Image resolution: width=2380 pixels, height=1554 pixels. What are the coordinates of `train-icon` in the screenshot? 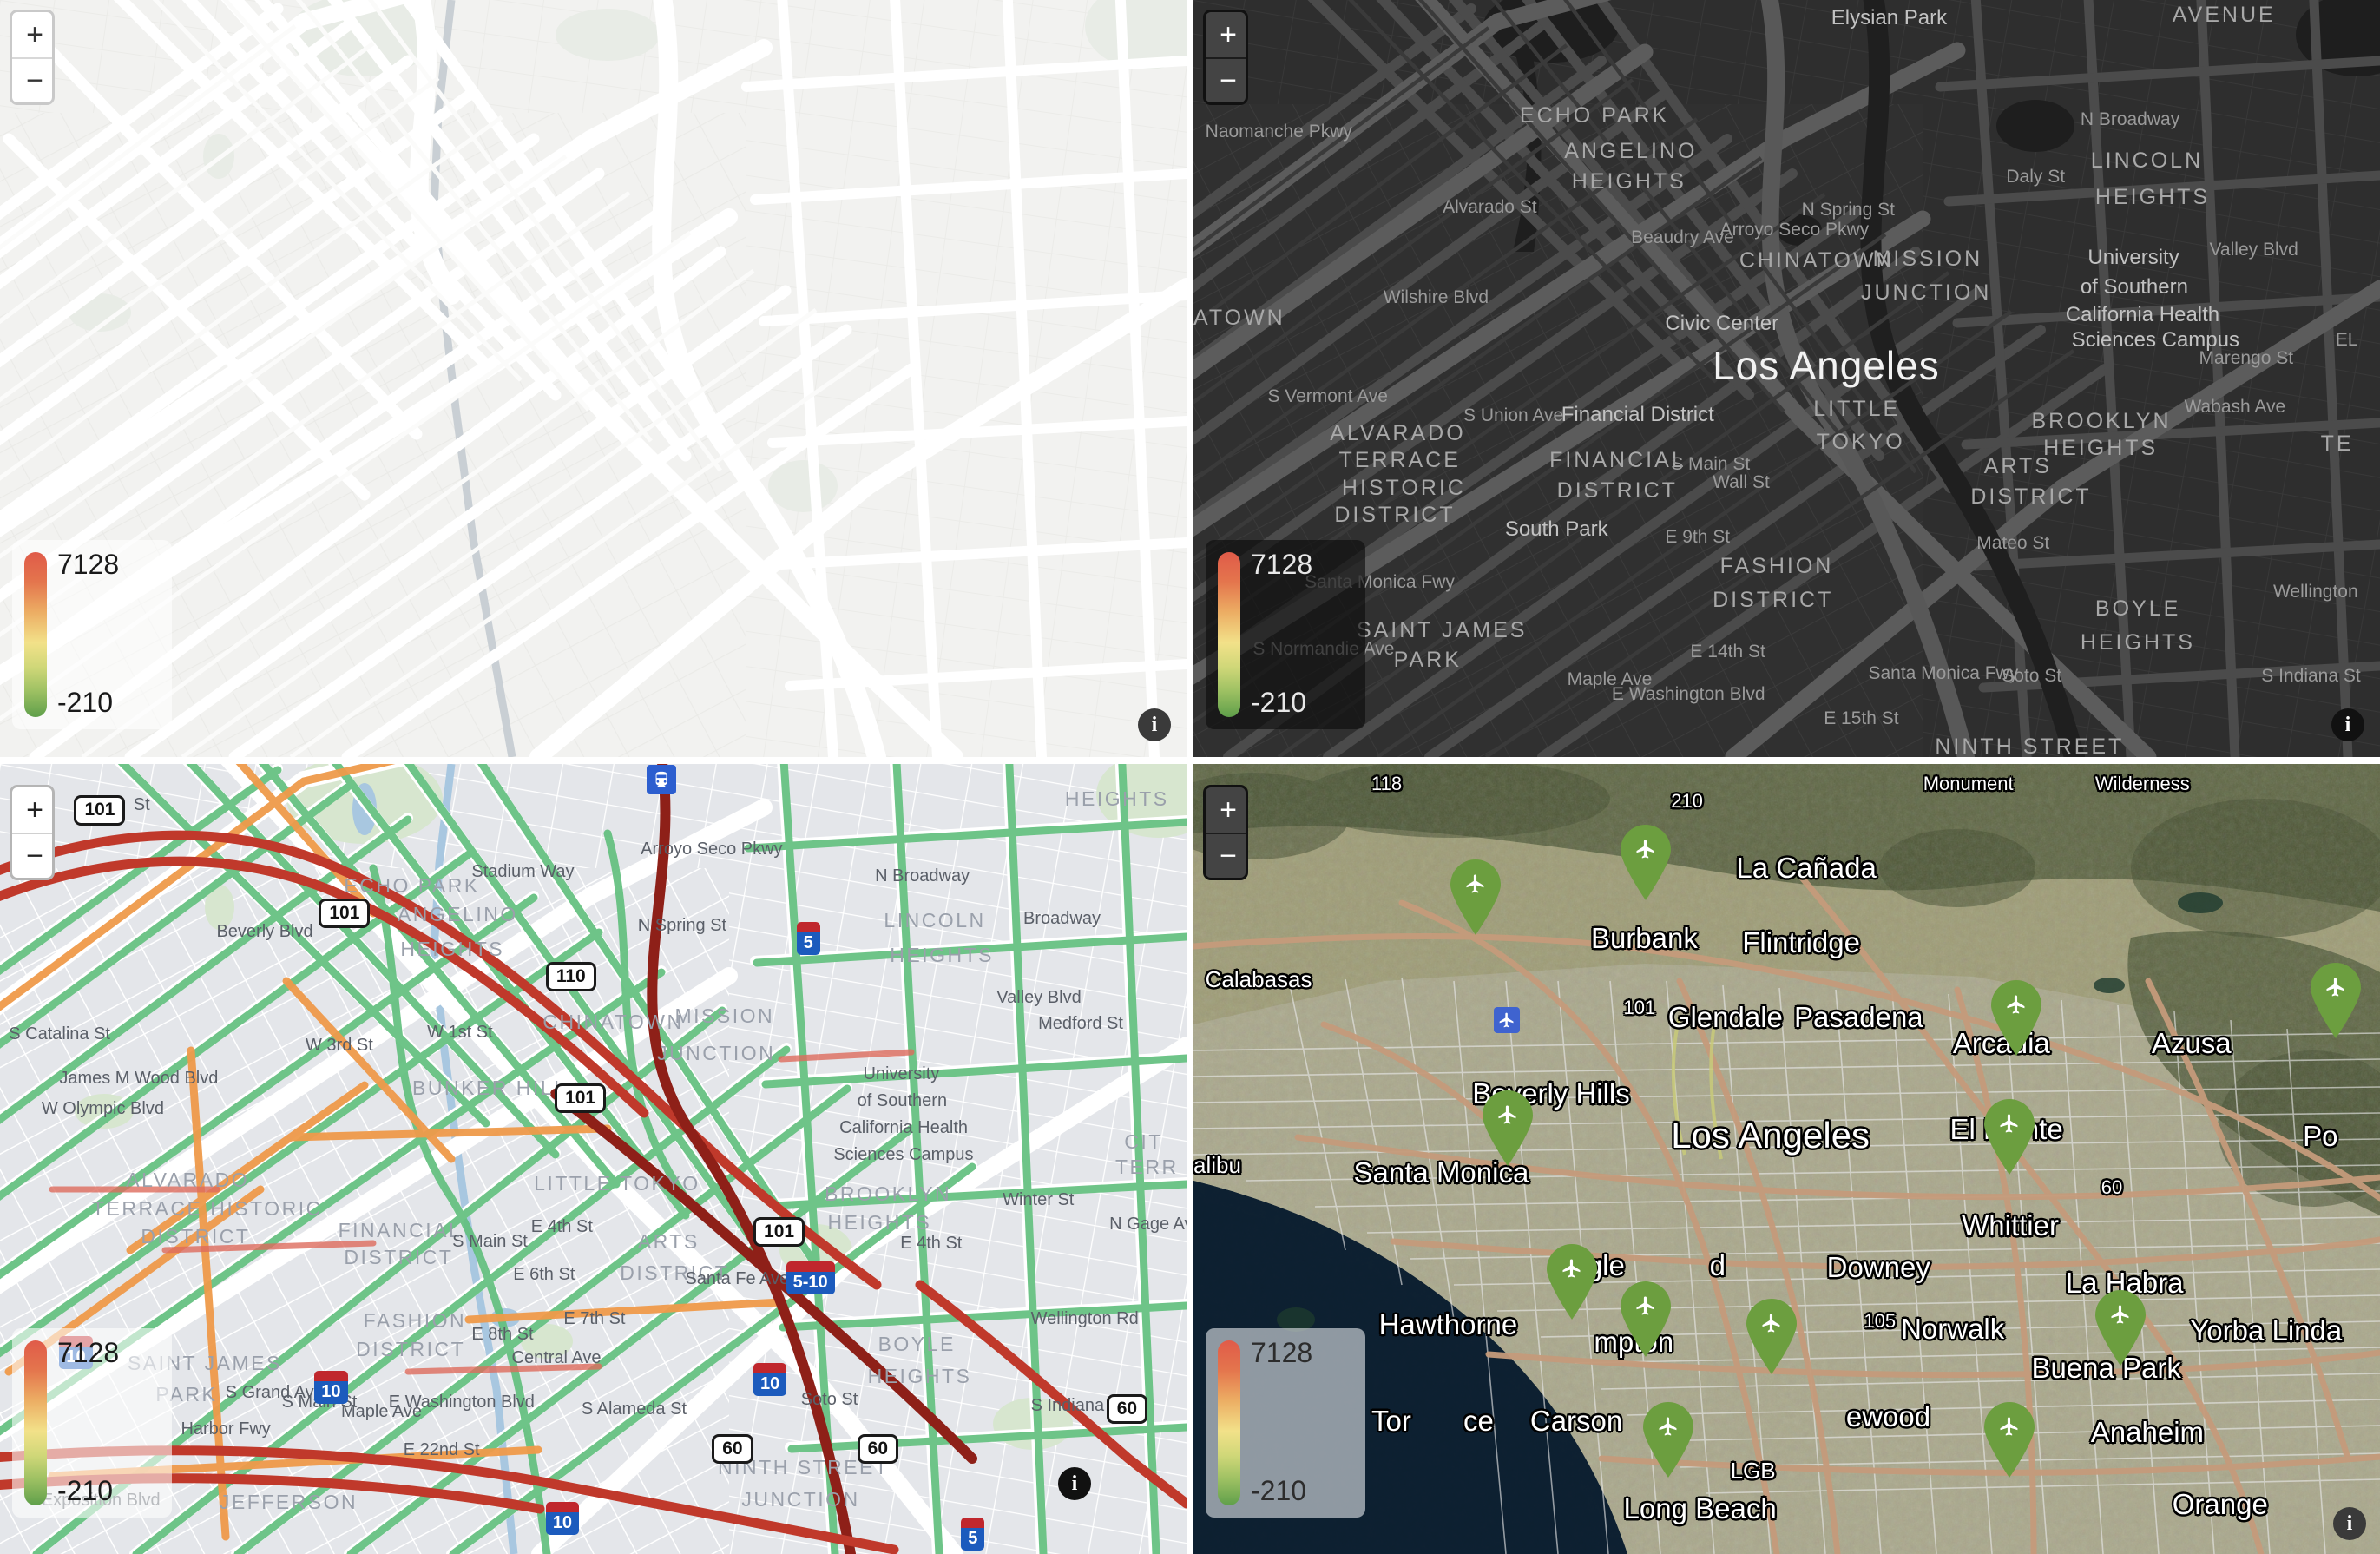 It's located at (661, 779).